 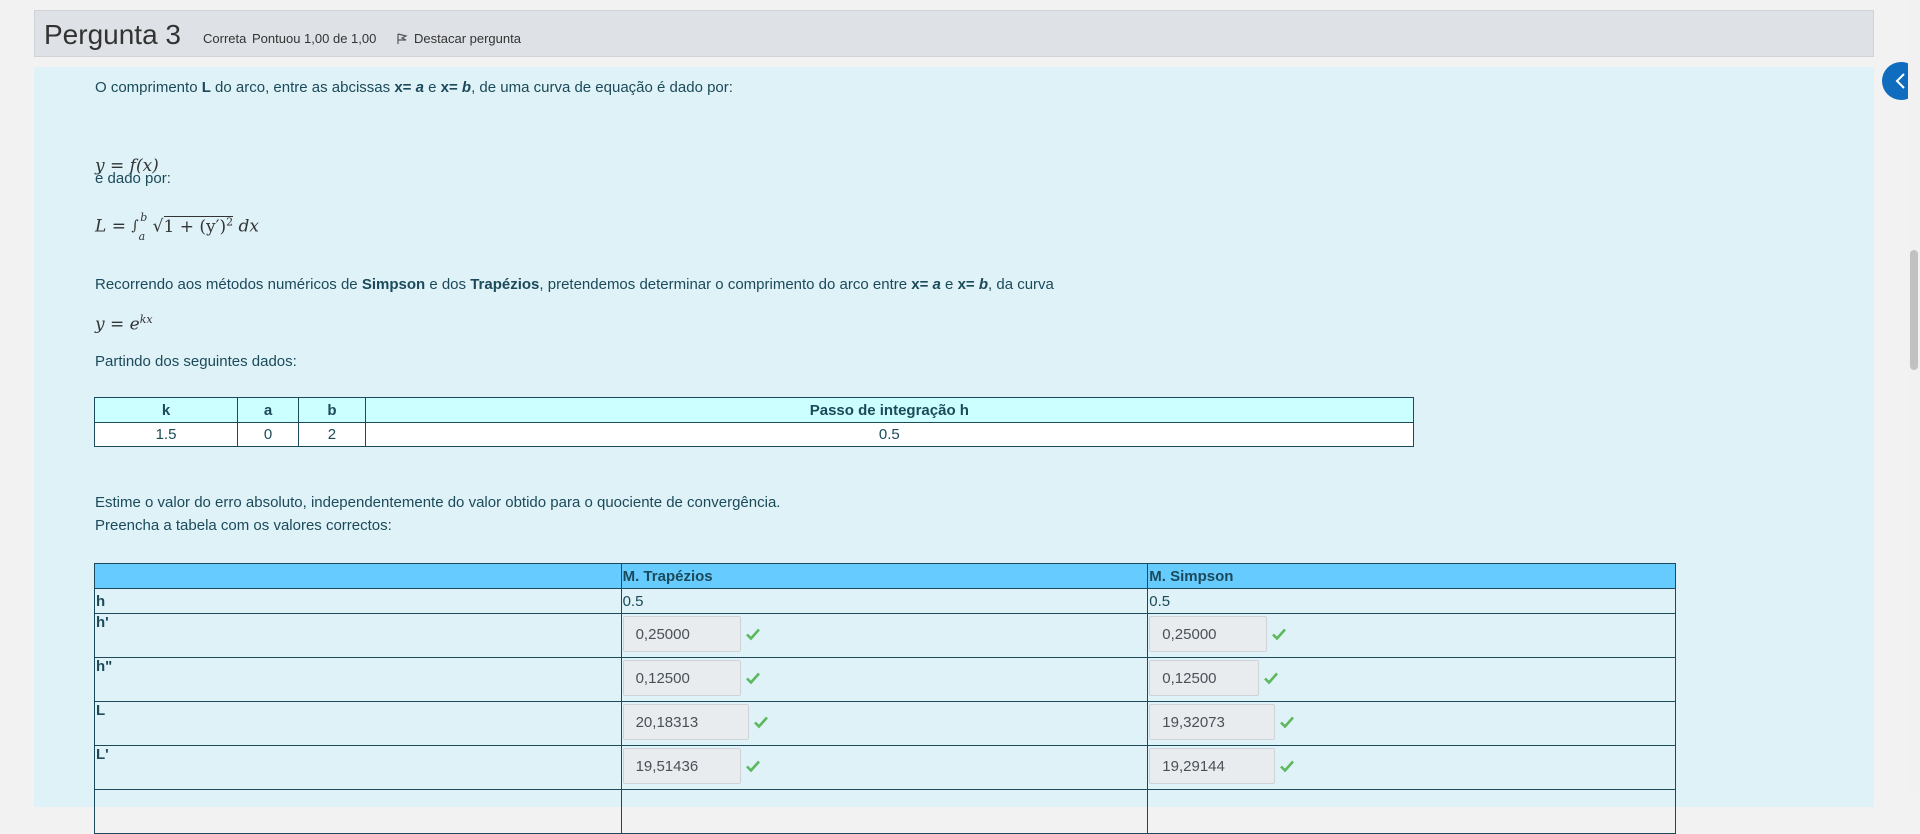 I want to click on trap-h-value: 0.5, so click(x=884, y=601).